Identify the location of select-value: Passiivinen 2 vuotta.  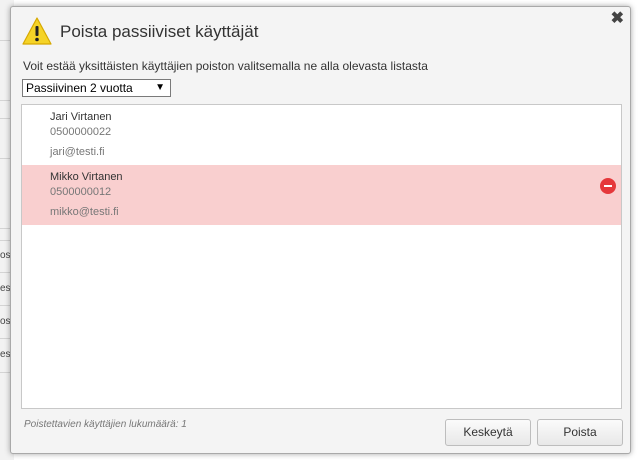
(79, 88).